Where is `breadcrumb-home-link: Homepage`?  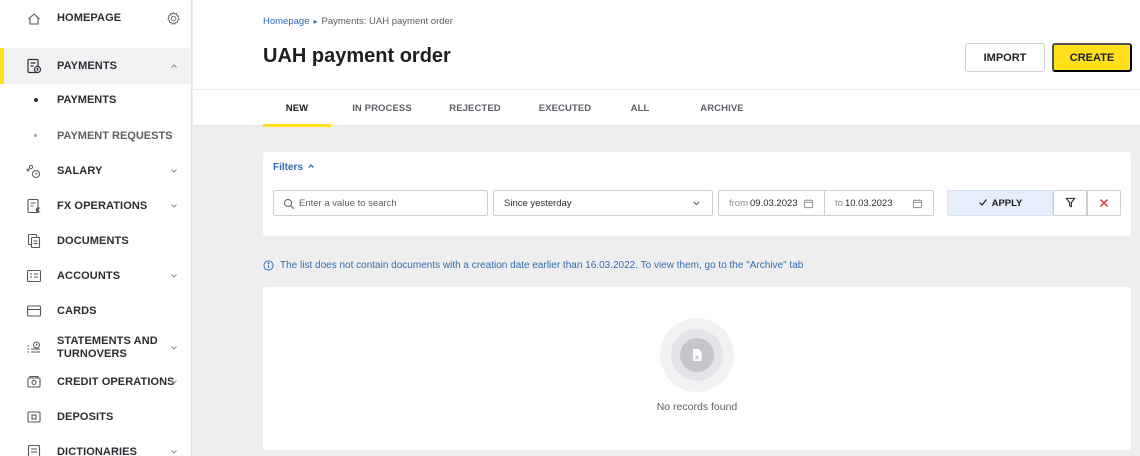 breadcrumb-home-link: Homepage is located at coordinates (286, 21).